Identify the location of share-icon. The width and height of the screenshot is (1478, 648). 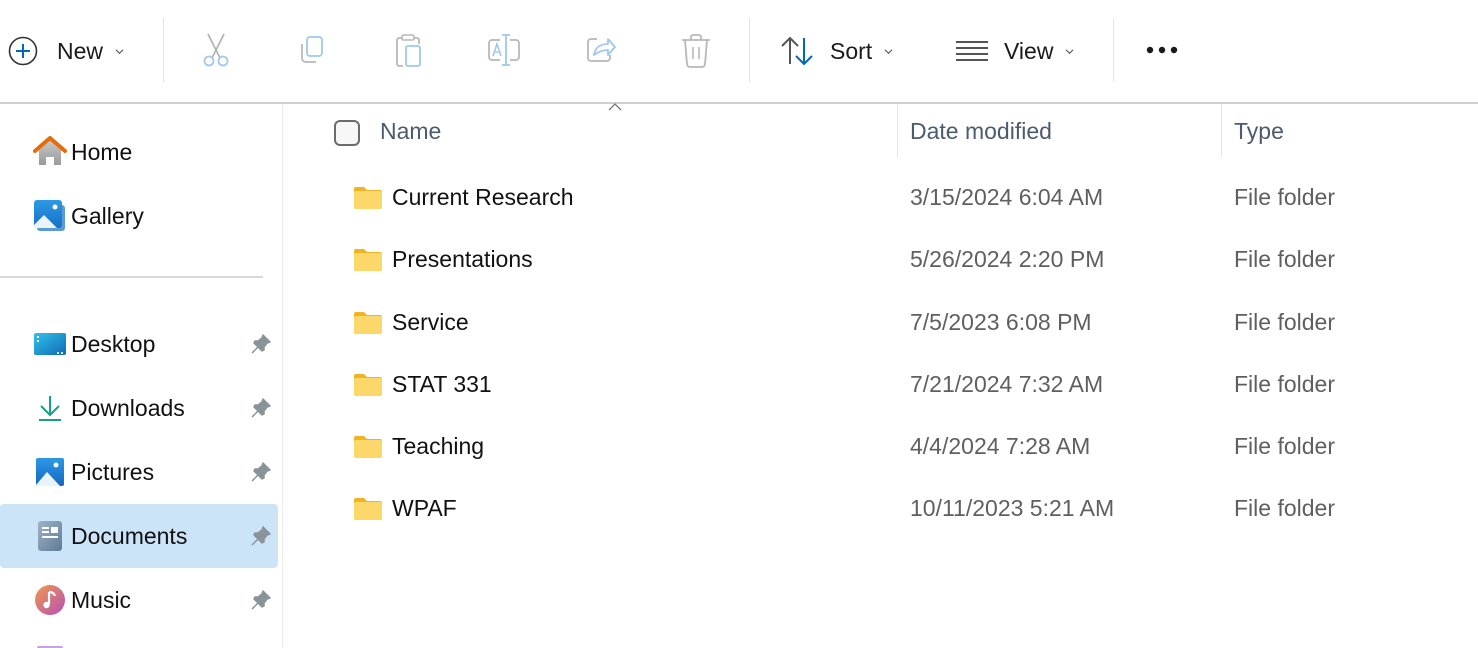
(601, 50).